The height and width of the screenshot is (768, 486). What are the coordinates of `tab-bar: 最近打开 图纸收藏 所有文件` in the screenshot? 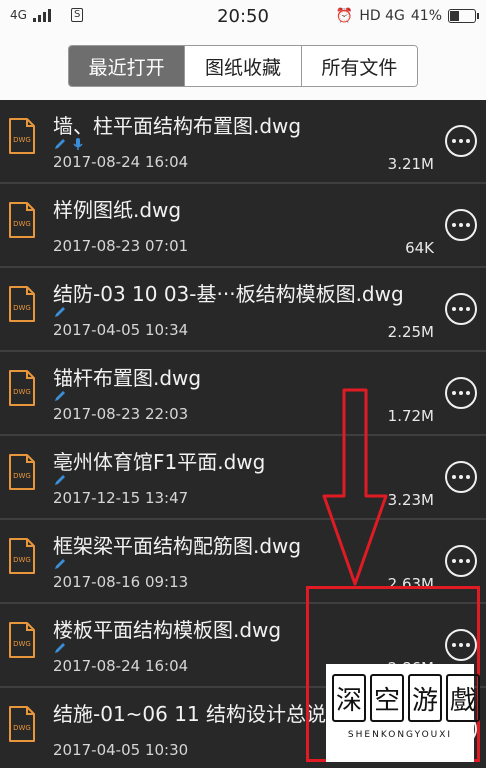 It's located at (243, 66).